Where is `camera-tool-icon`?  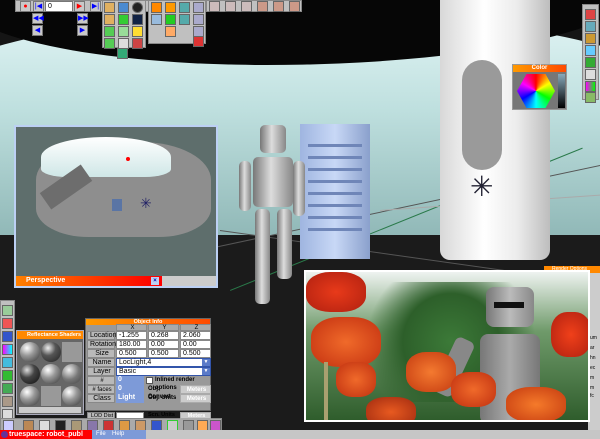 camera-tool-icon is located at coordinates (137, 19).